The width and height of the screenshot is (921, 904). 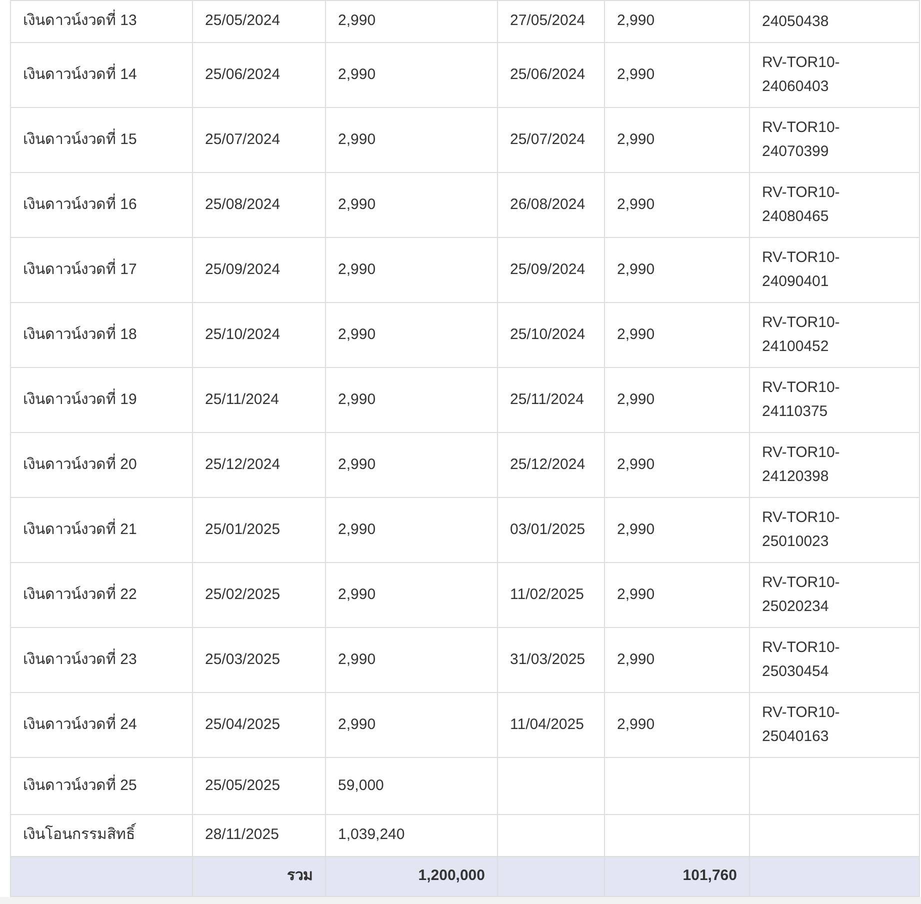 What do you see at coordinates (101, 21) in the screenshot?
I see `table-cell: เงินดาวน์งวดที่ 13` at bounding box center [101, 21].